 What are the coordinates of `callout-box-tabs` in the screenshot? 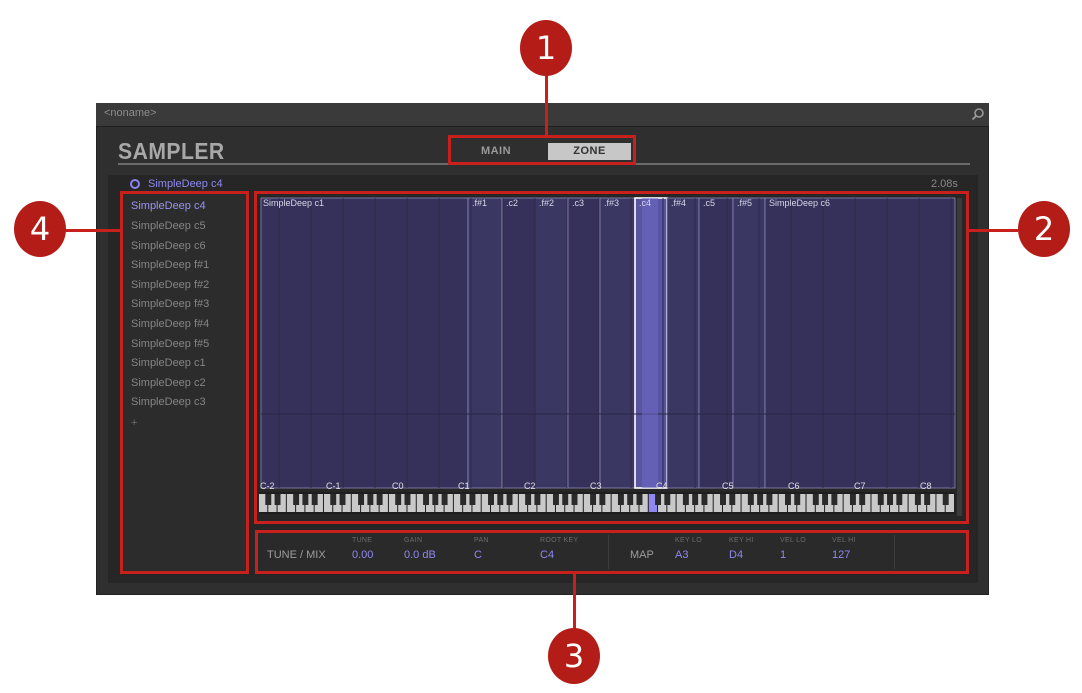 It's located at (542, 150).